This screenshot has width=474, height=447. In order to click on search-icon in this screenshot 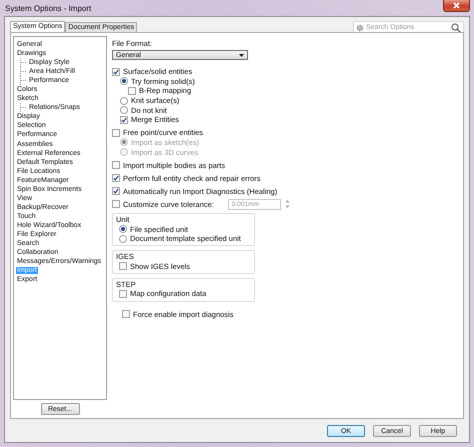, I will do `click(456, 27)`.